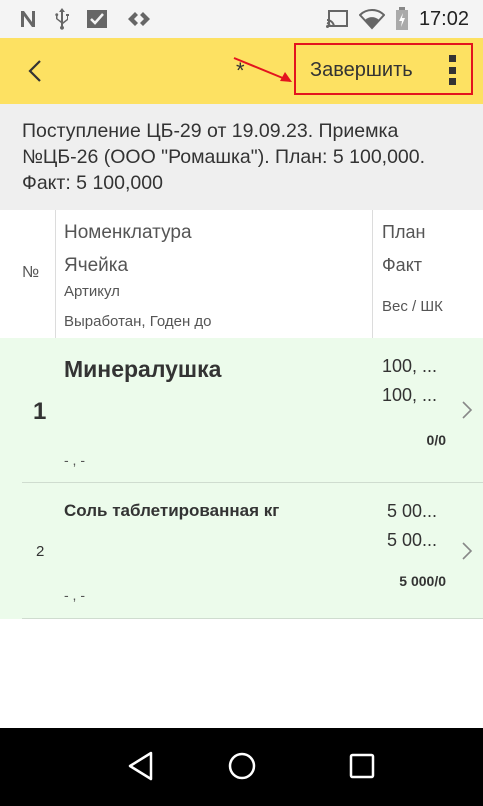 The width and height of the screenshot is (483, 806). Describe the element at coordinates (141, 766) in the screenshot. I see `back-triangle-icon` at that location.